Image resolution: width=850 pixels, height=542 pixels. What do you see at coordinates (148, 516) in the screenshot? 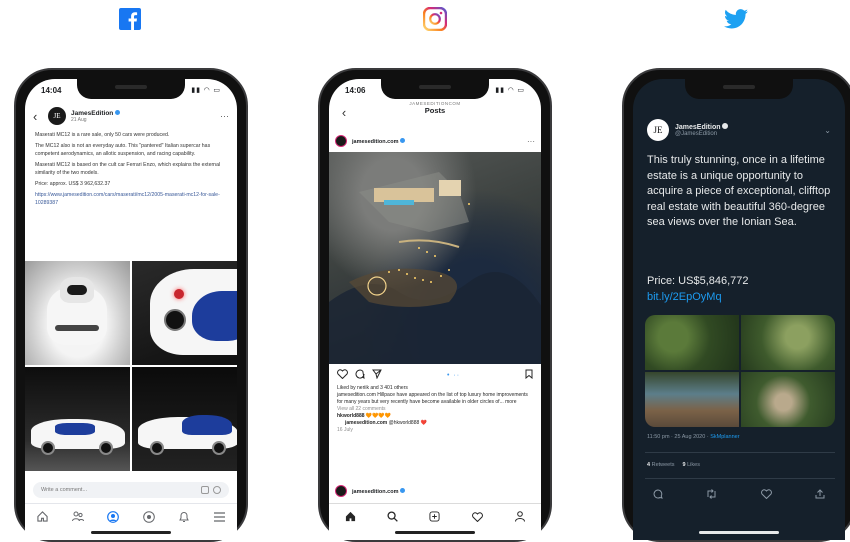
I see `groups-icon` at bounding box center [148, 516].